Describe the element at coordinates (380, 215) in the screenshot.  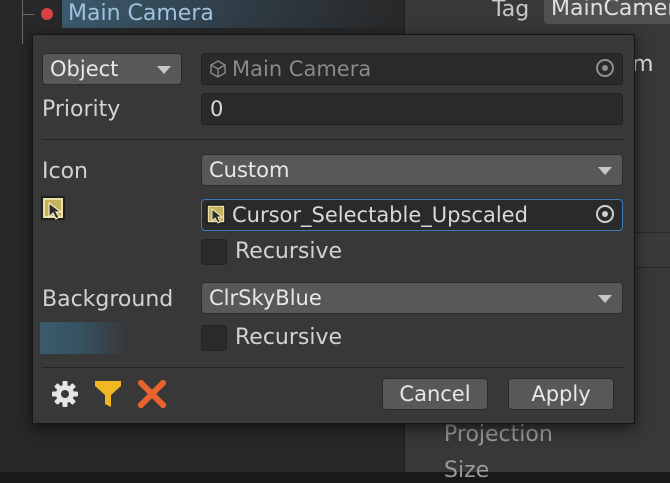
I see `icon-object-value: Cursor_Selectable_Upscaled` at that location.